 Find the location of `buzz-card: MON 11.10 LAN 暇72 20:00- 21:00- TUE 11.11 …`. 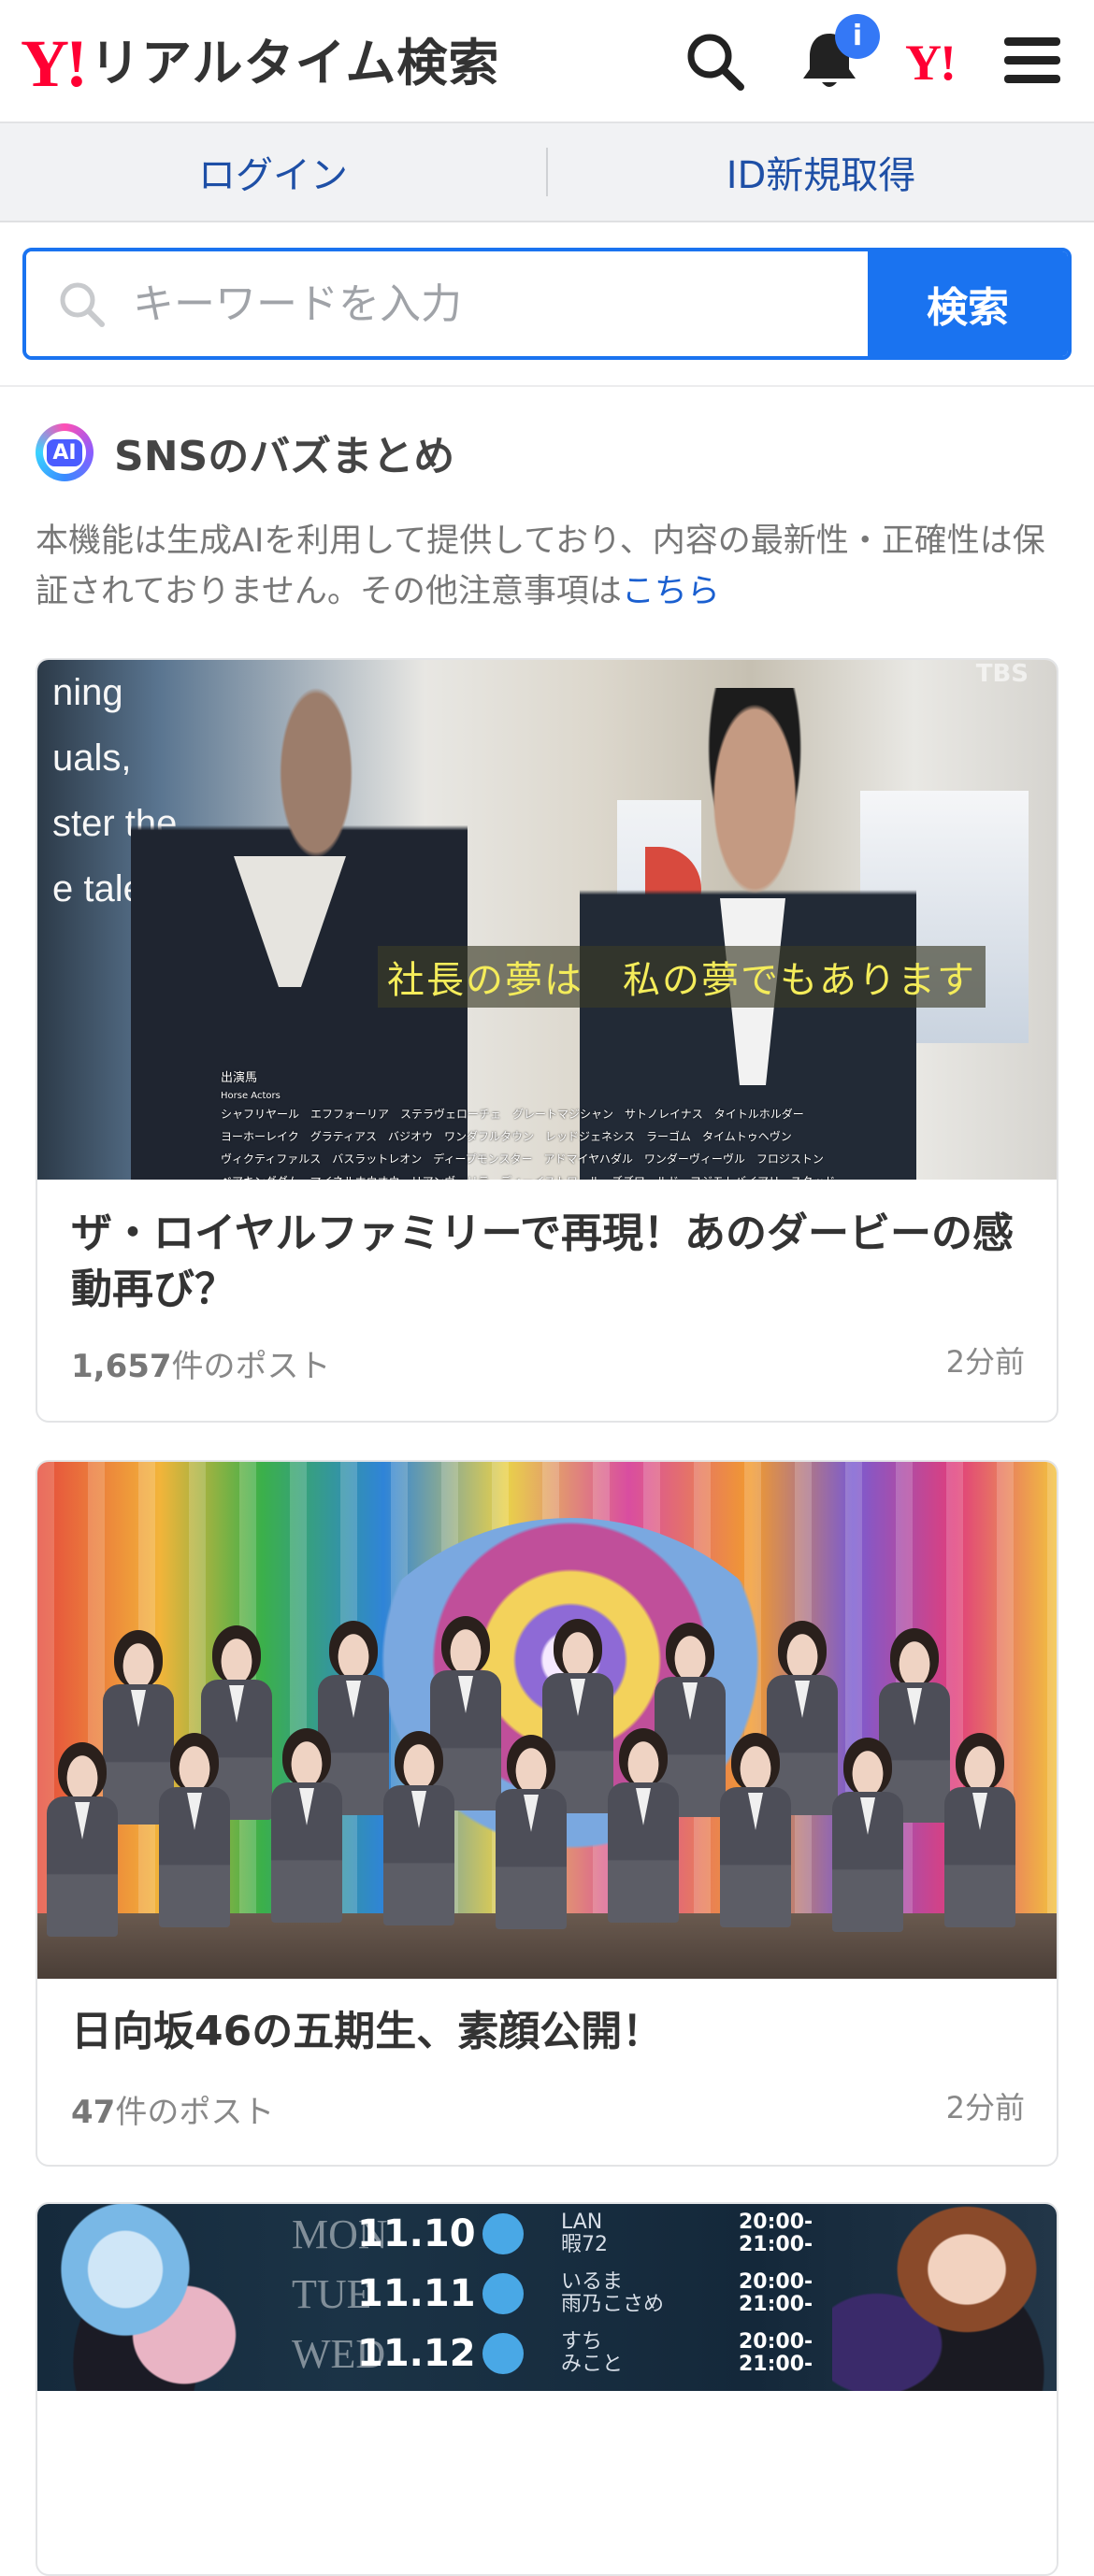

buzz-card: MON 11.10 LAN 暇72 20:00- 21:00- TUE 11.11 … is located at coordinates (547, 2389).